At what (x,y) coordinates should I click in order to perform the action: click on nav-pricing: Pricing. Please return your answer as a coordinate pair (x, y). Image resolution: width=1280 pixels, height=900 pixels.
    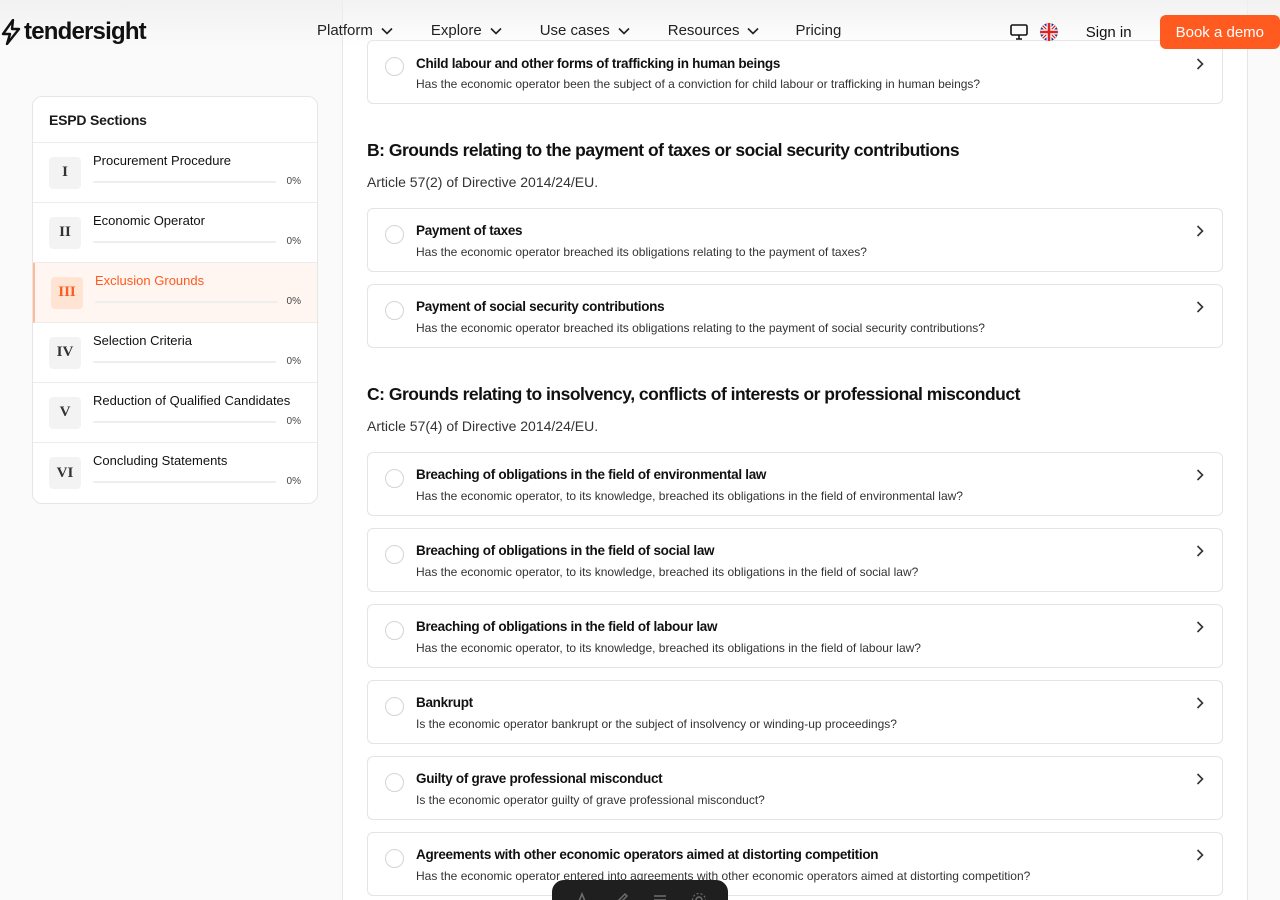
    Looking at the image, I should click on (818, 30).